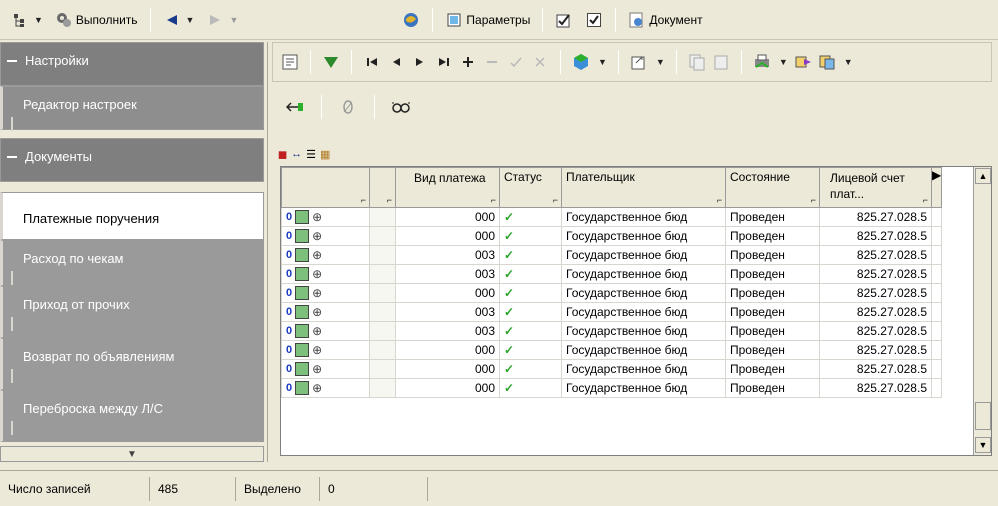  What do you see at coordinates (581, 62) in the screenshot?
I see `cube-icon` at bounding box center [581, 62].